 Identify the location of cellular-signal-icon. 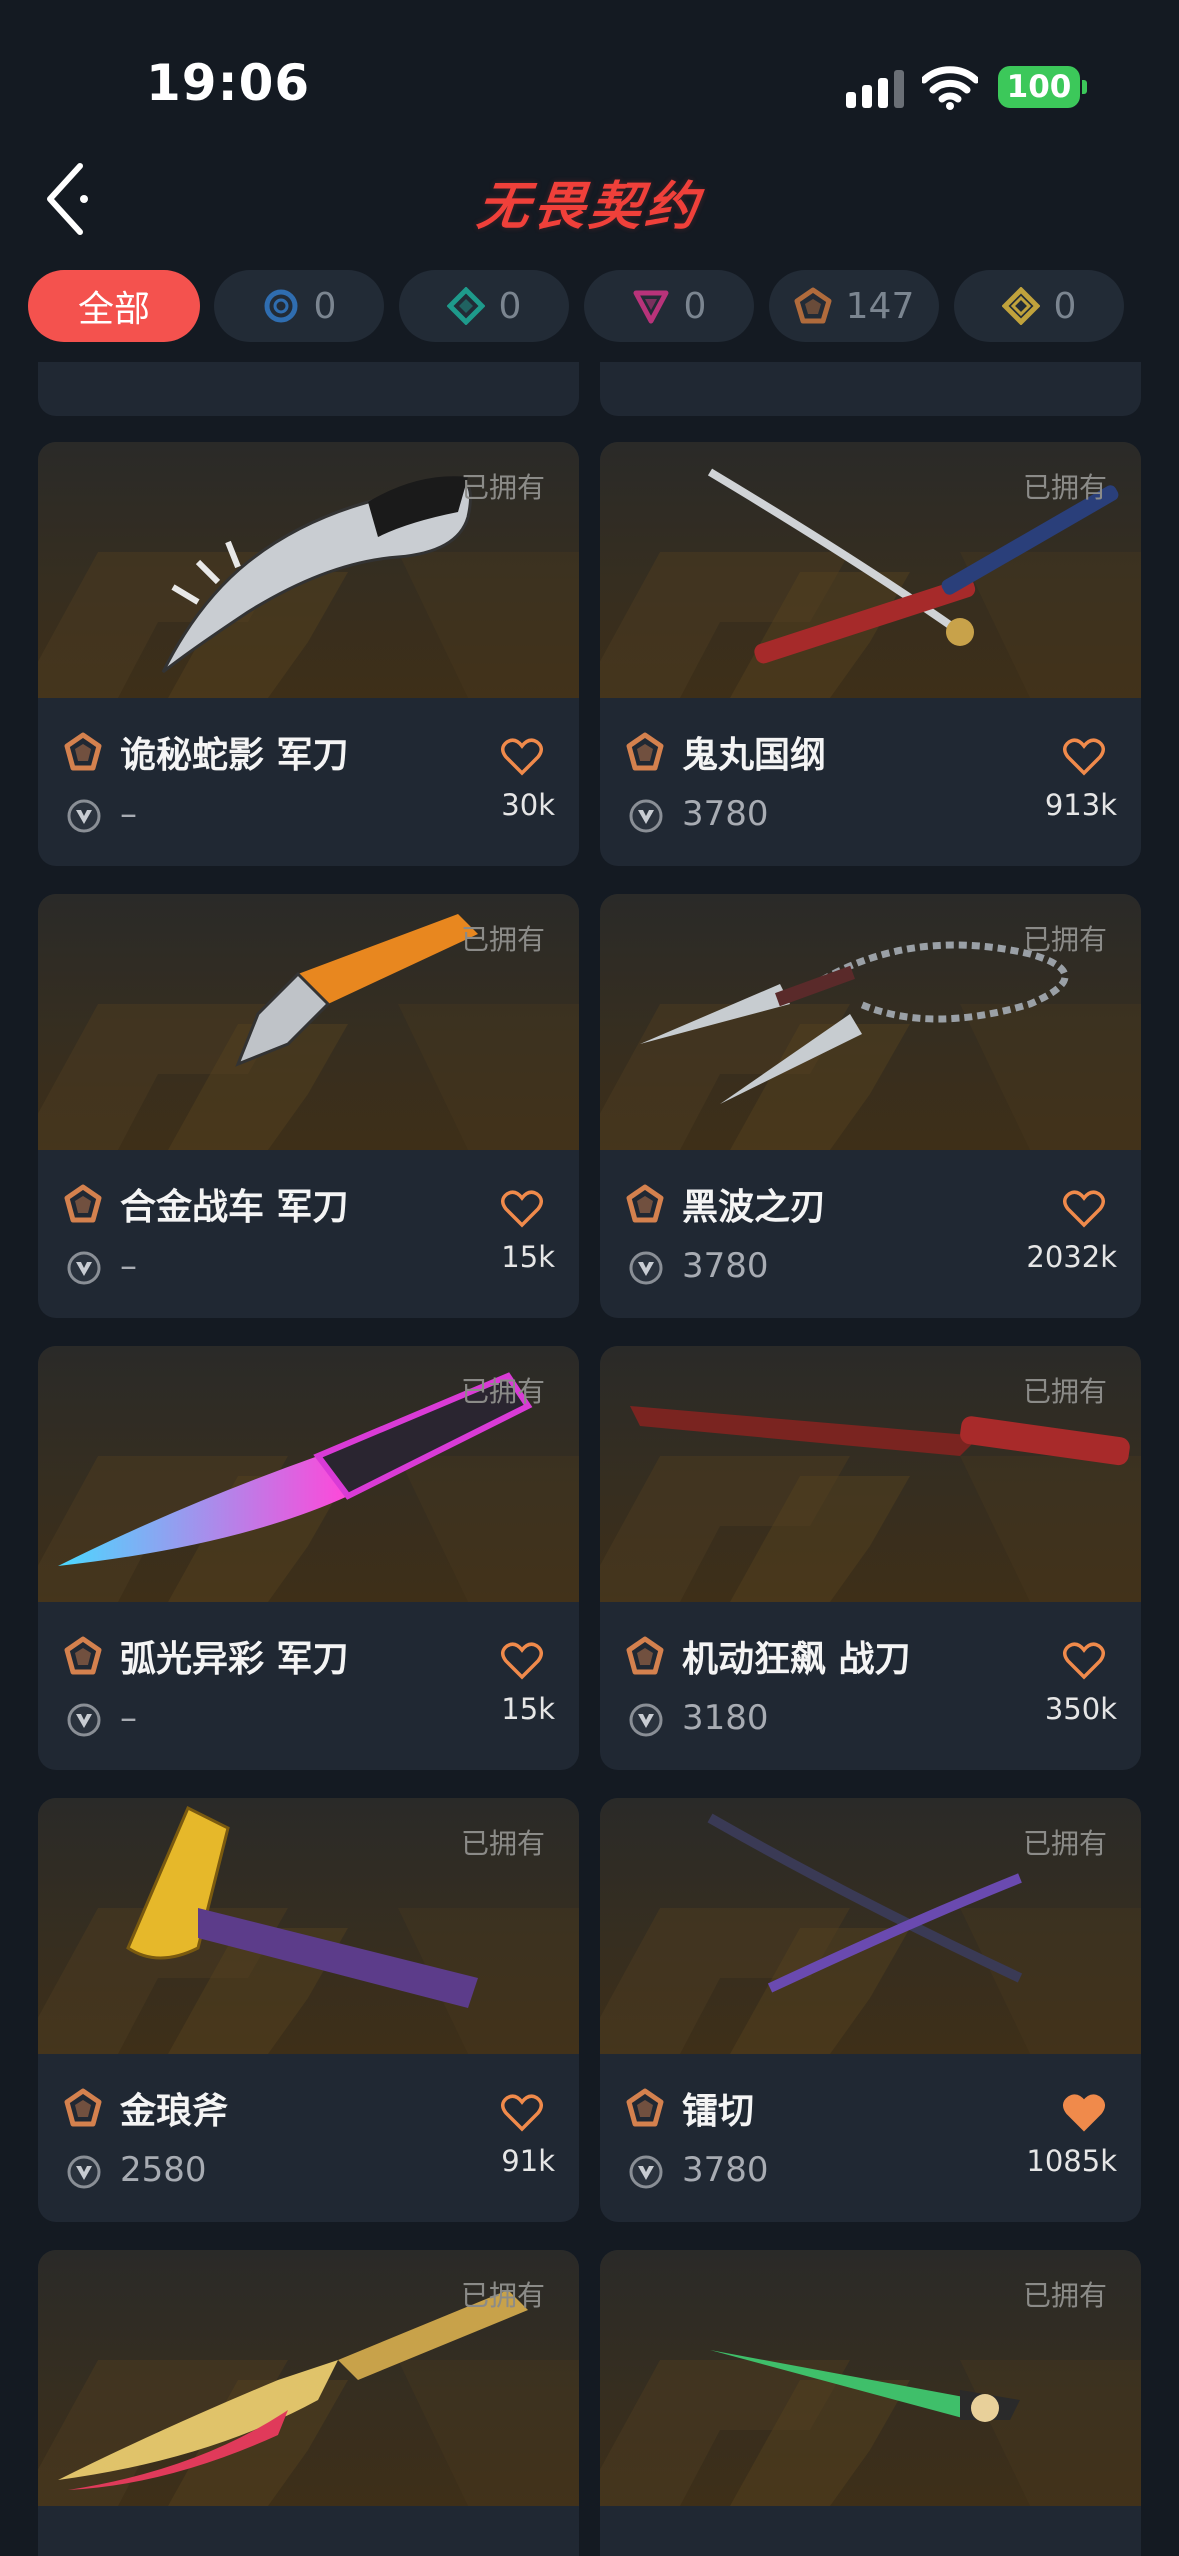
(875, 89).